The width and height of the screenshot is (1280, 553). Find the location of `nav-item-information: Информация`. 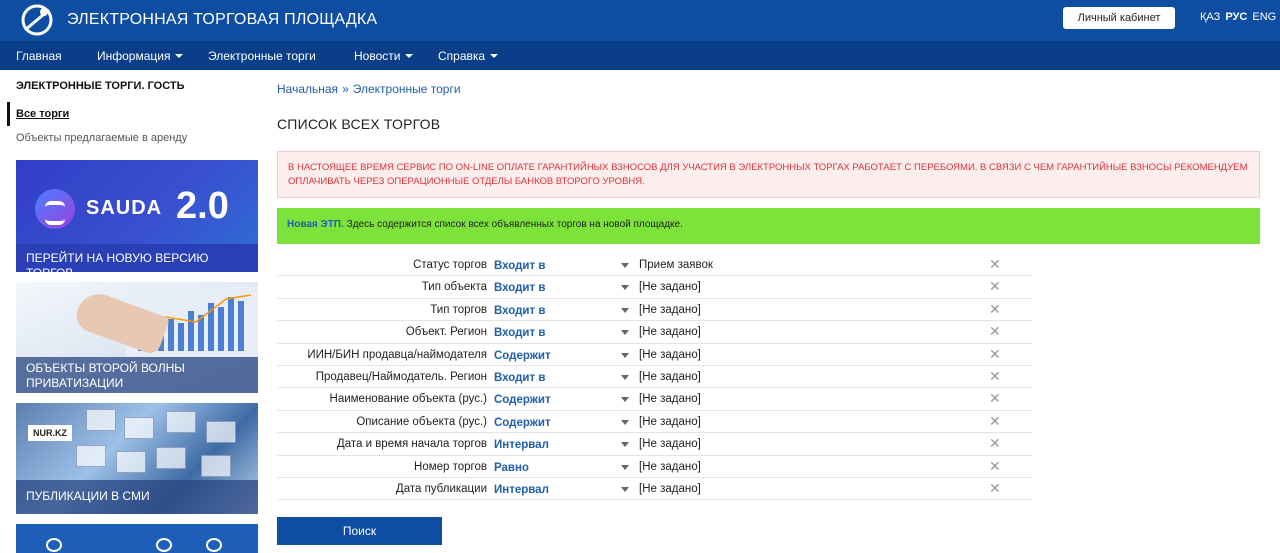

nav-item-information: Информация is located at coordinates (140, 56).